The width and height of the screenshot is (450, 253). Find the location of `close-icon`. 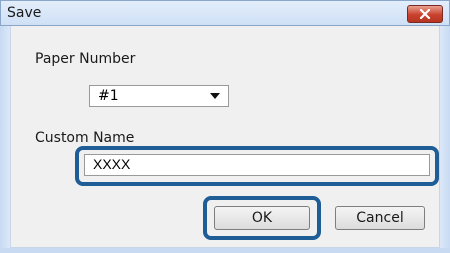

close-icon is located at coordinates (425, 14).